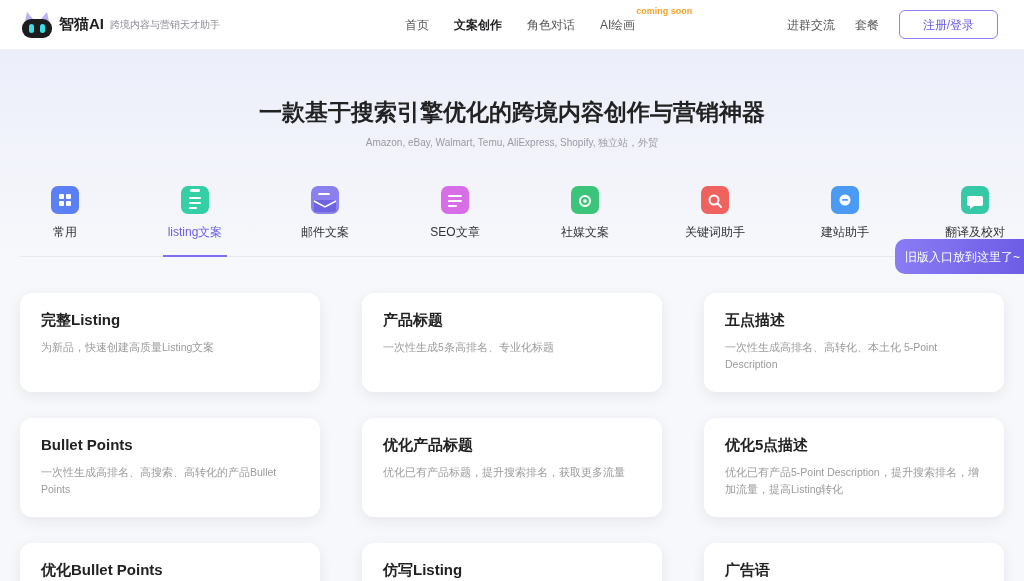 This screenshot has height=581, width=1024. What do you see at coordinates (102, 570) in the screenshot?
I see `card-title: 优化Bullet Points` at bounding box center [102, 570].